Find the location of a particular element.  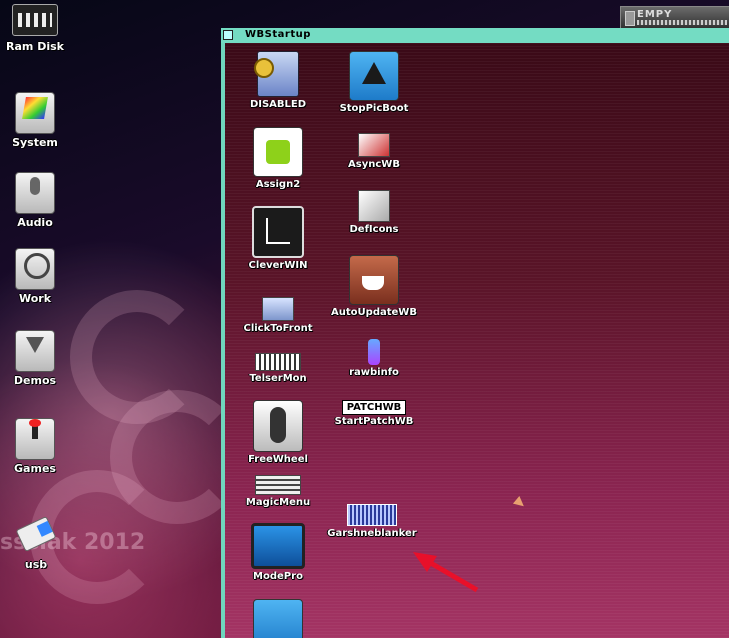

desktop-icon-usb: usb is located at coordinates (38, 543).